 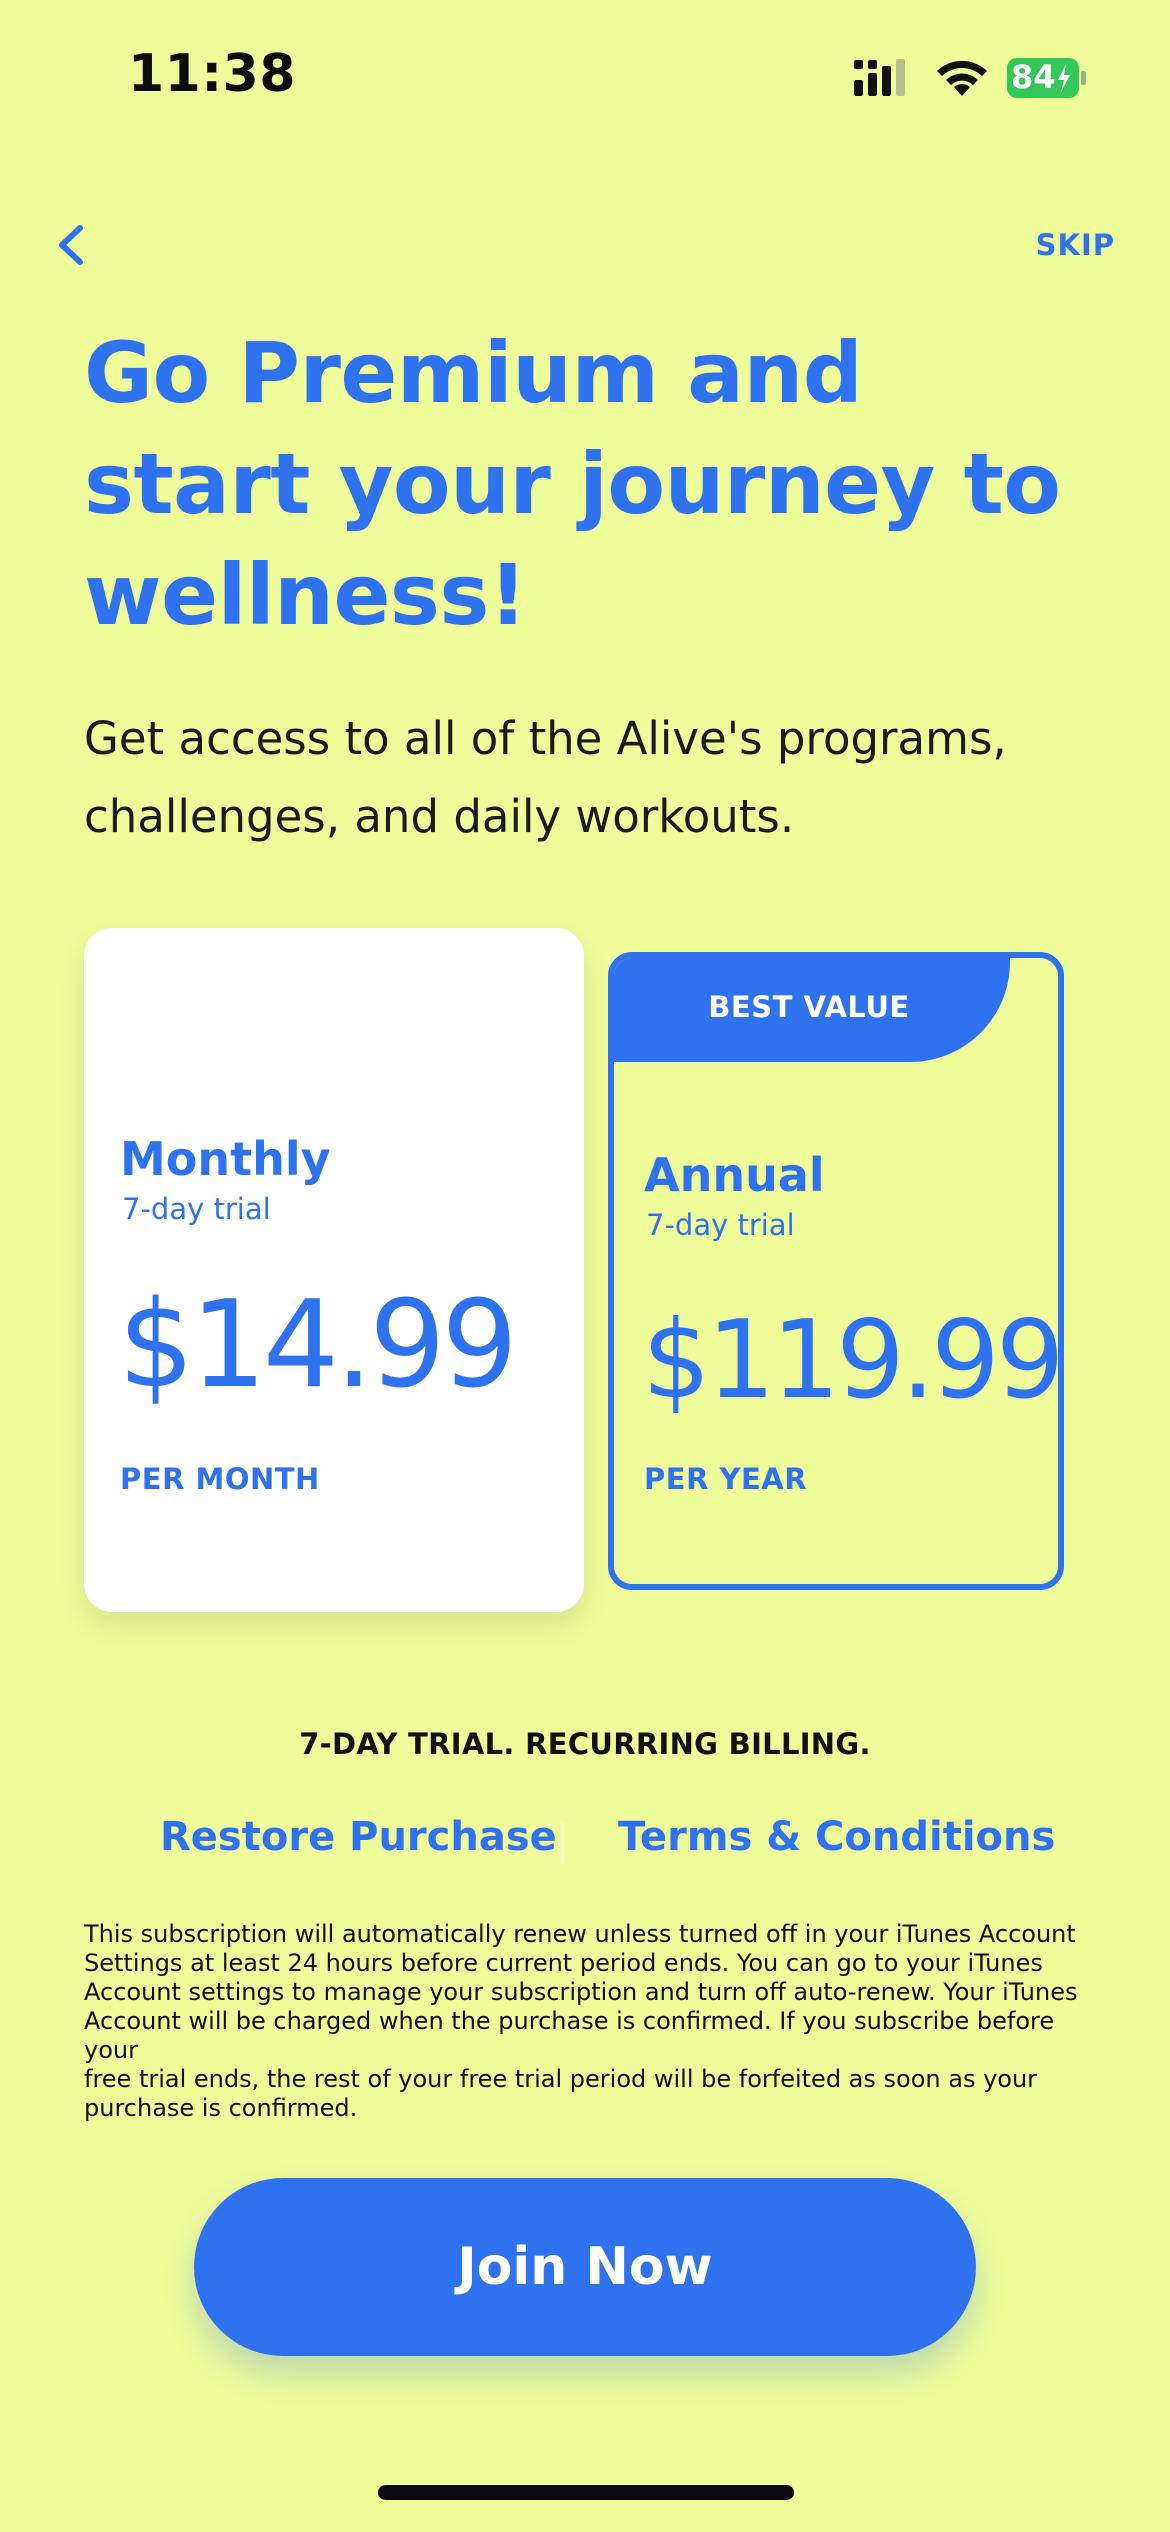 I want to click on back-chevron-icon, so click(x=70, y=245).